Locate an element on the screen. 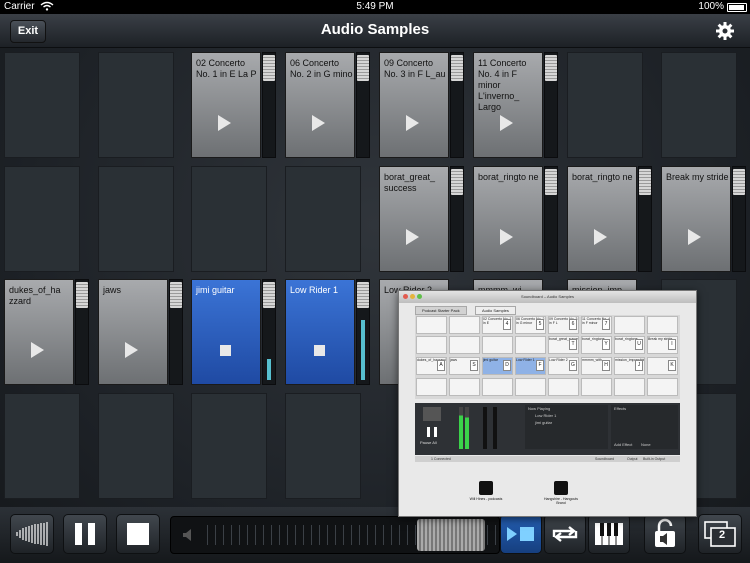 The height and width of the screenshot is (563, 750). output-select: Built-in Output is located at coordinates (654, 459).